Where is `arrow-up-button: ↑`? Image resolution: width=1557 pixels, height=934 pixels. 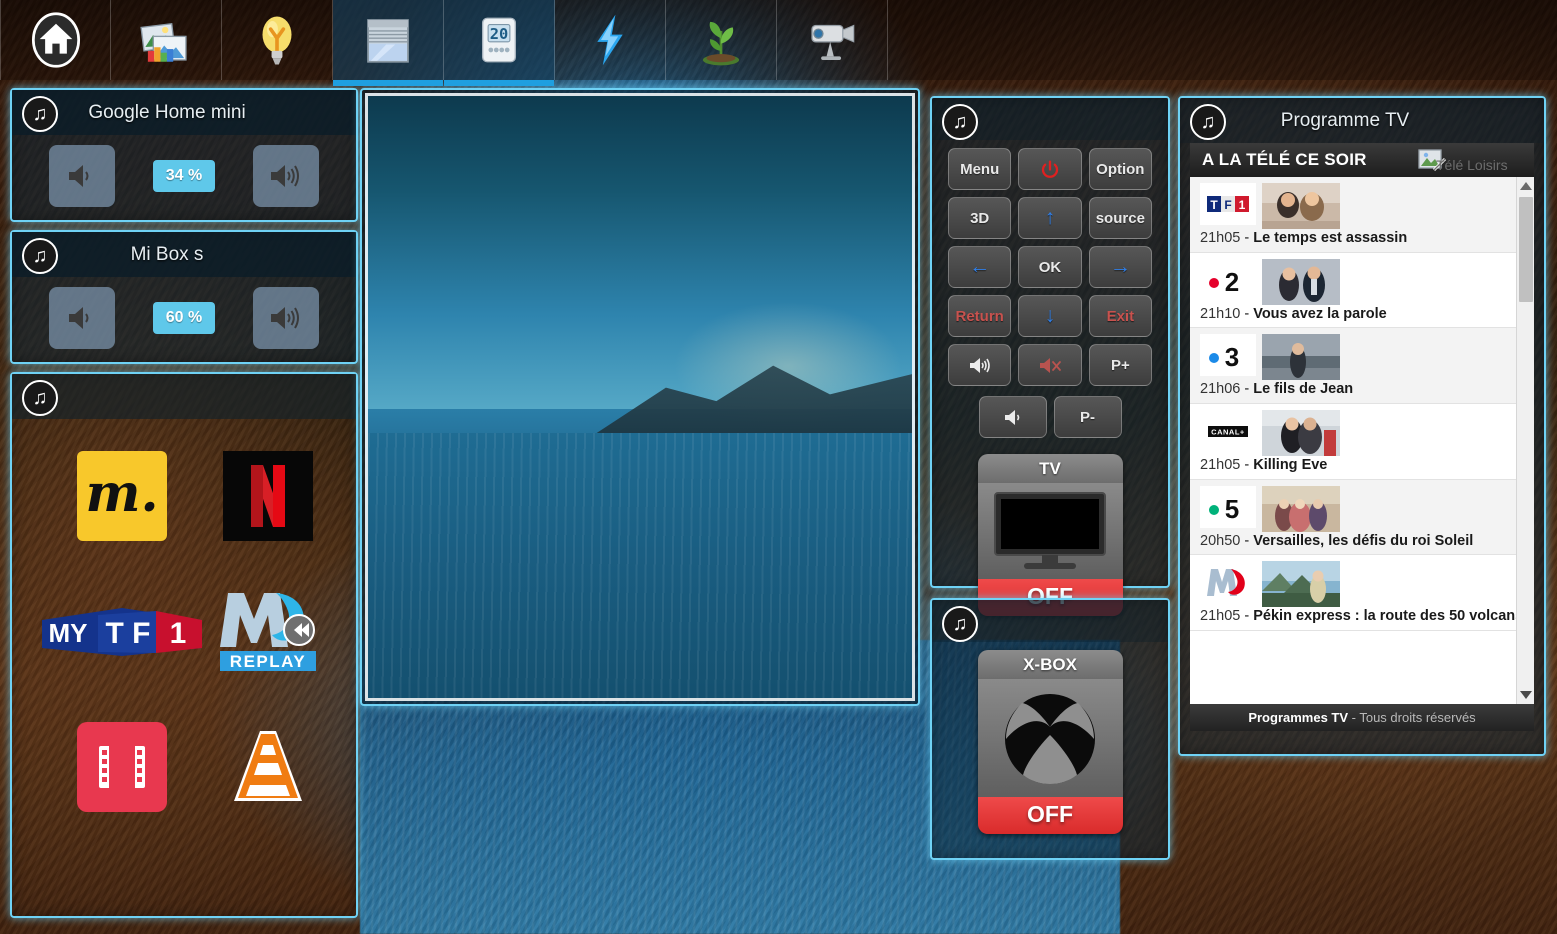
arrow-up-button: ↑ is located at coordinates (1050, 218).